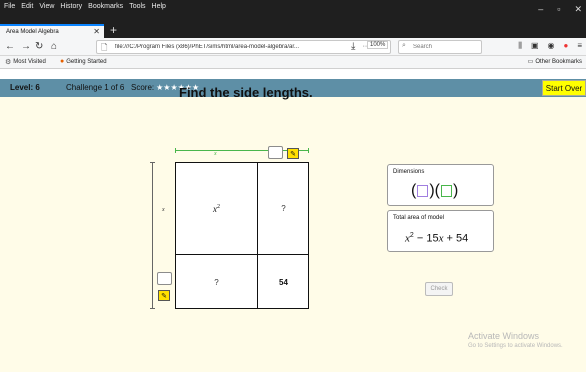 This screenshot has height=381, width=586. I want to click on search-icon: ⌕, so click(404, 45).